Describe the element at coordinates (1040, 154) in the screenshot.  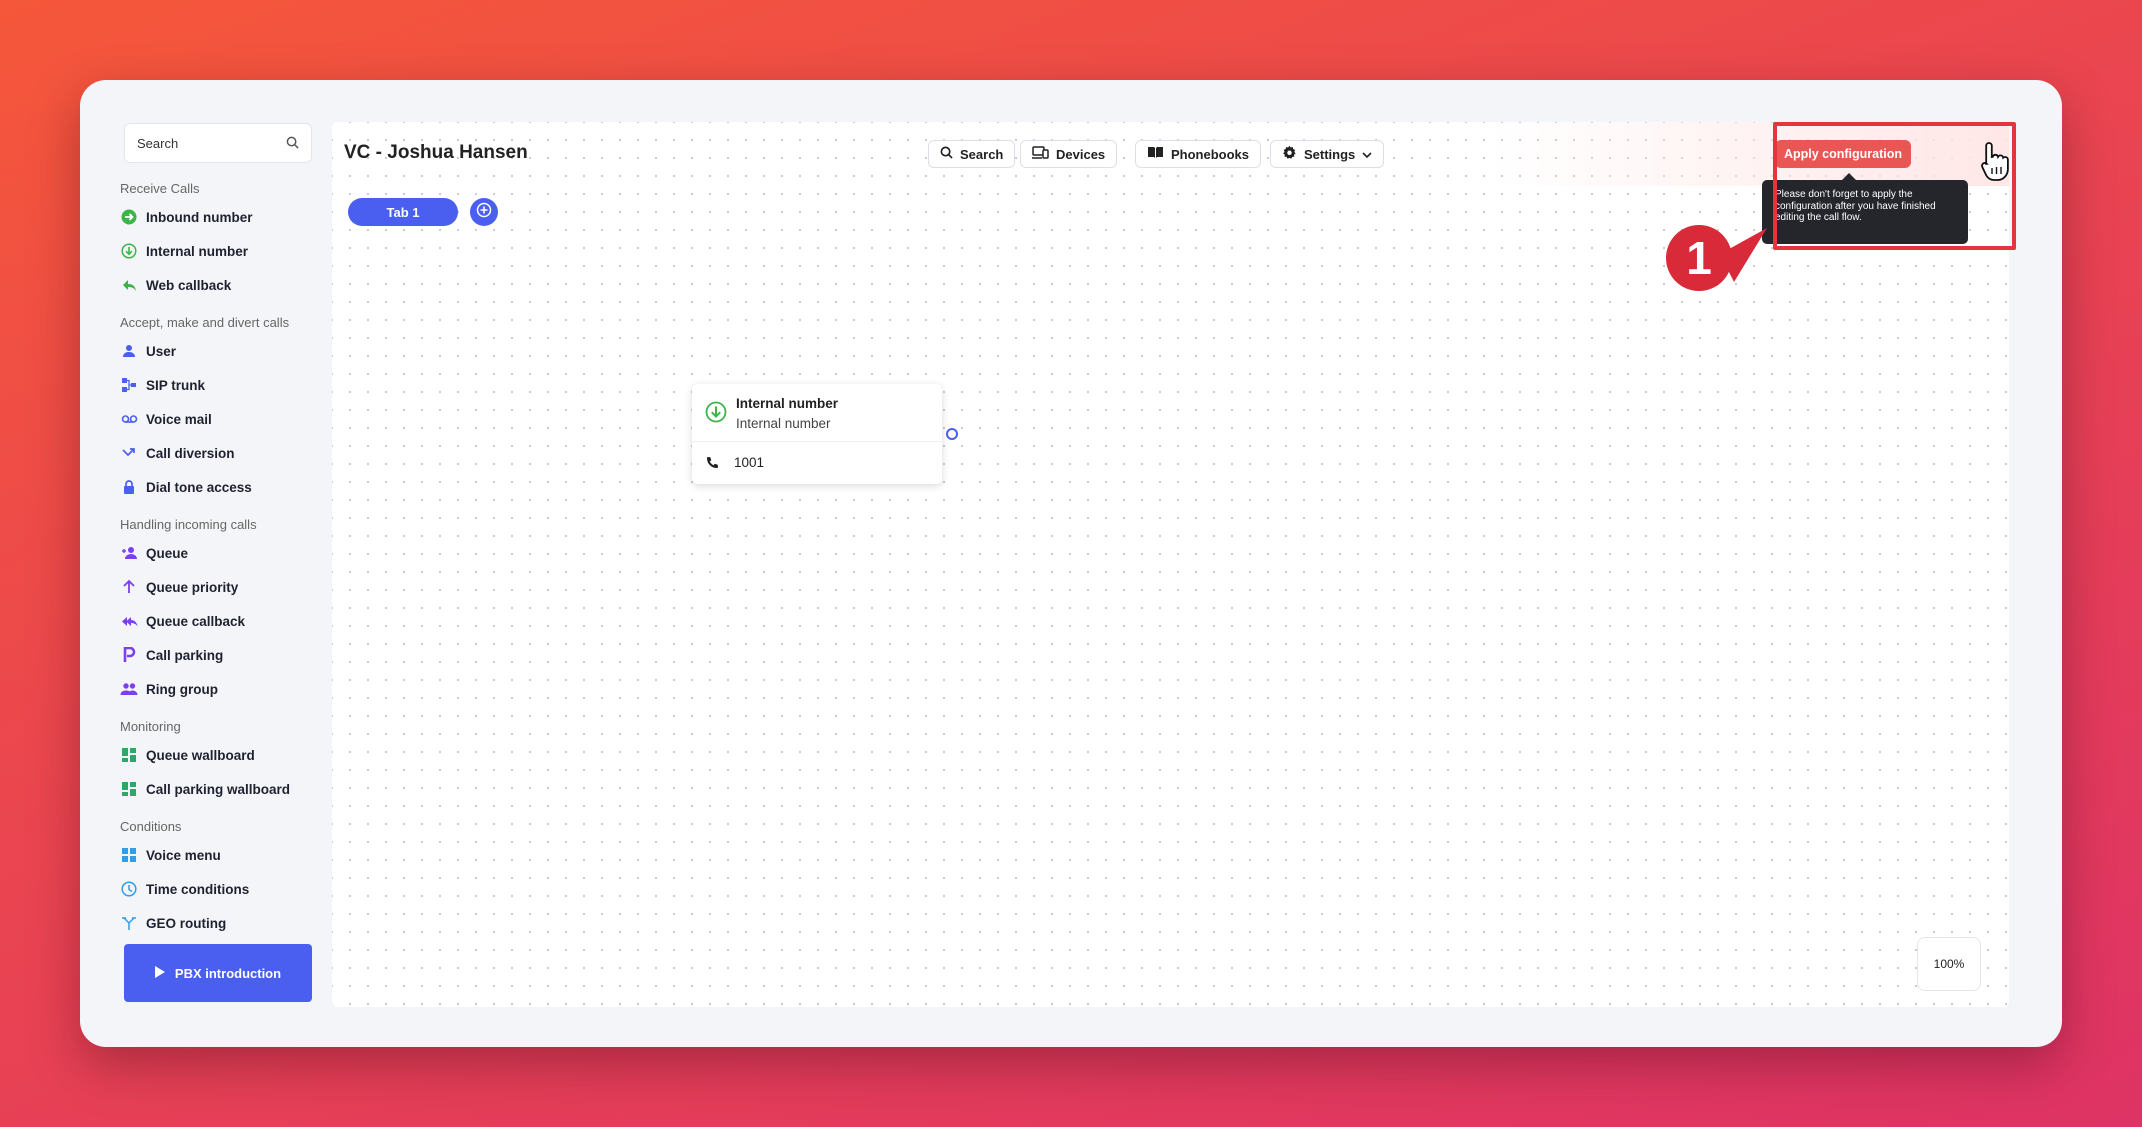
I see `devices-icon` at that location.